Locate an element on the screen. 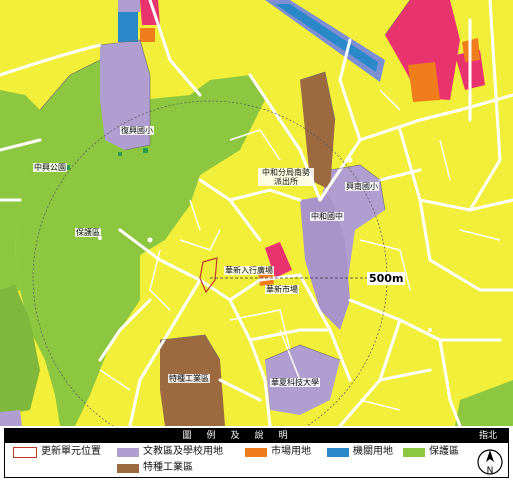  legend-item-government: 機關用地 is located at coordinates (360, 452).